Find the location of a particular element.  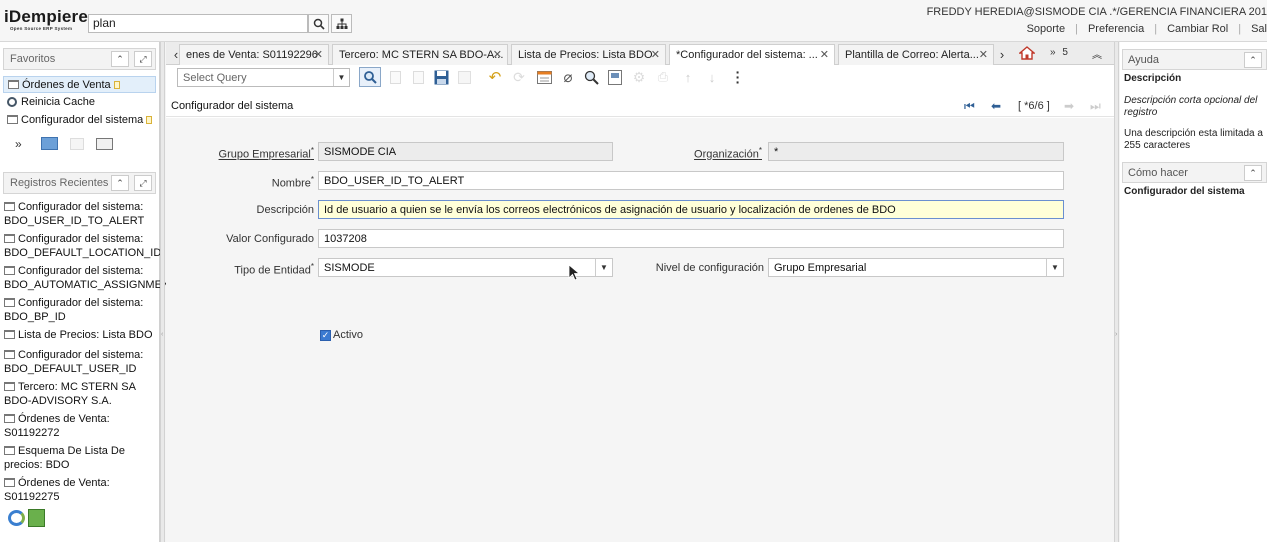

collapse-help-button: ⌃ is located at coordinates (1253, 60).